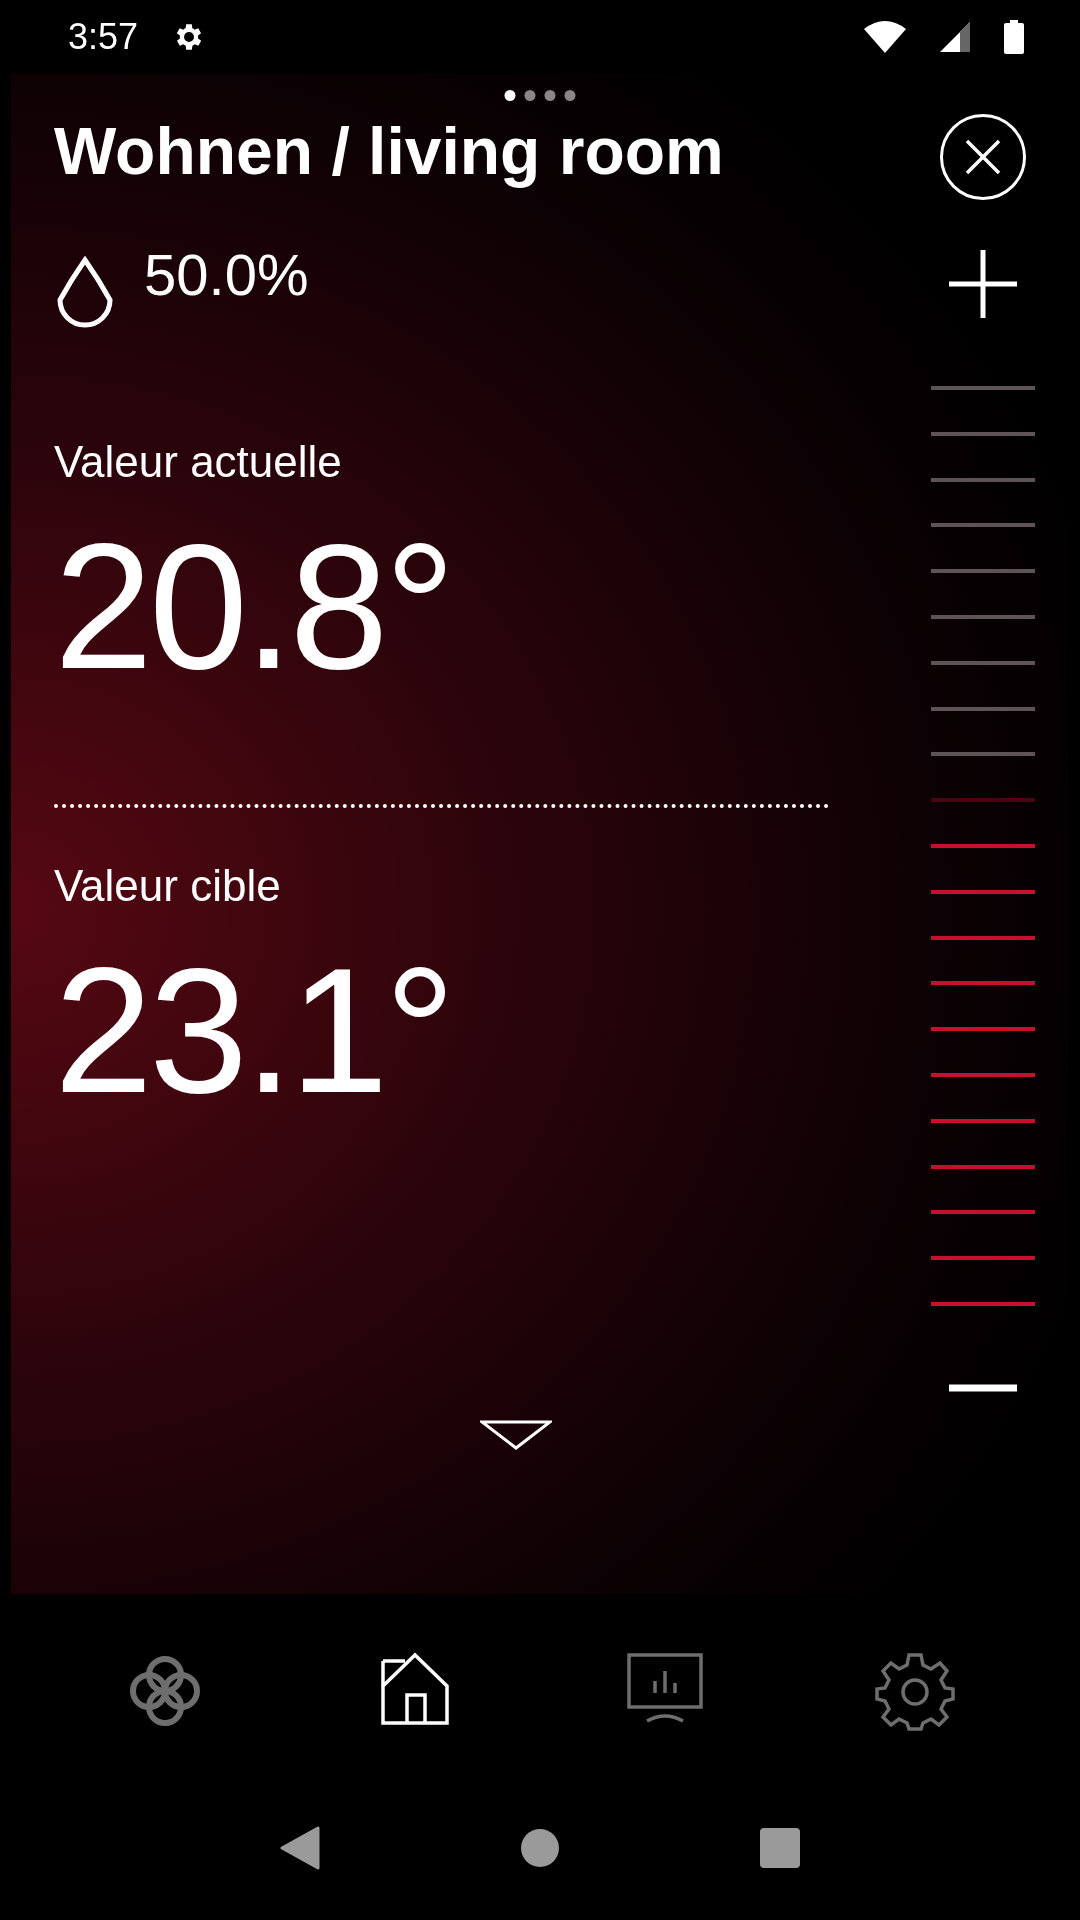 This screenshot has width=1080, height=1920. Describe the element at coordinates (516, 1435) in the screenshot. I see `chevron-down-icon` at that location.